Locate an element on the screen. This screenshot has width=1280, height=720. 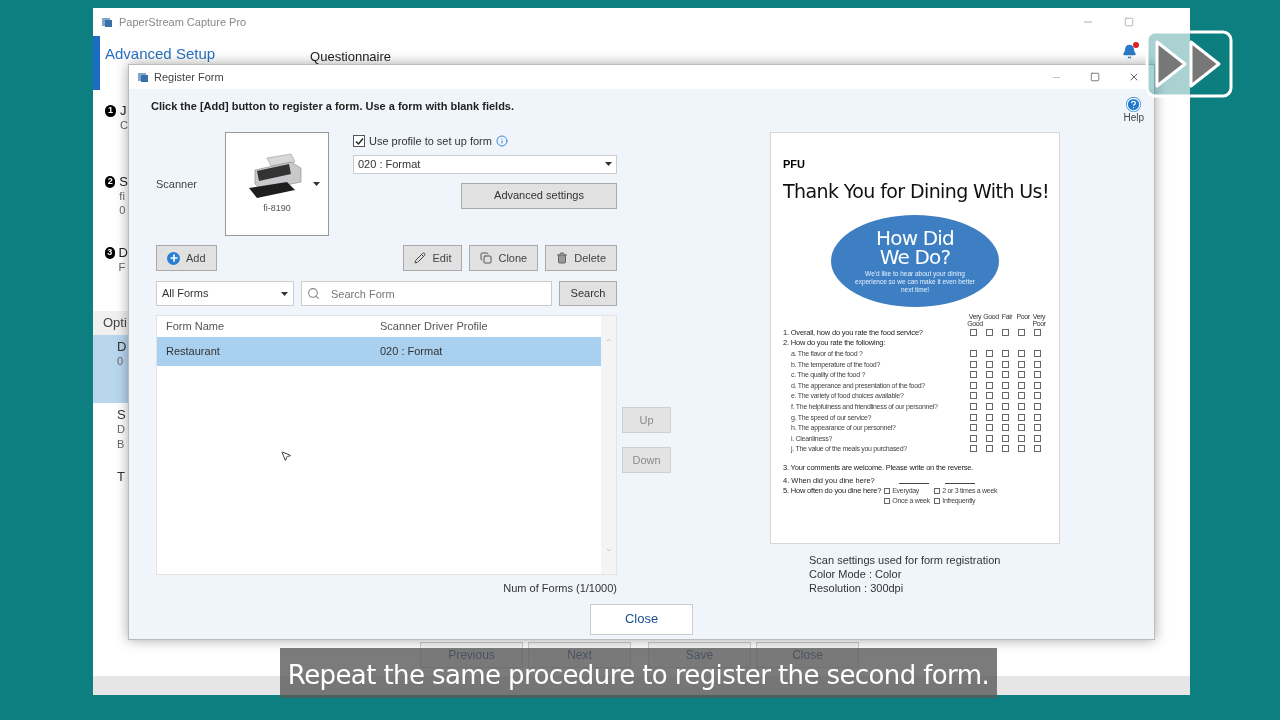
step-text: C is located at coordinates (124, 125).